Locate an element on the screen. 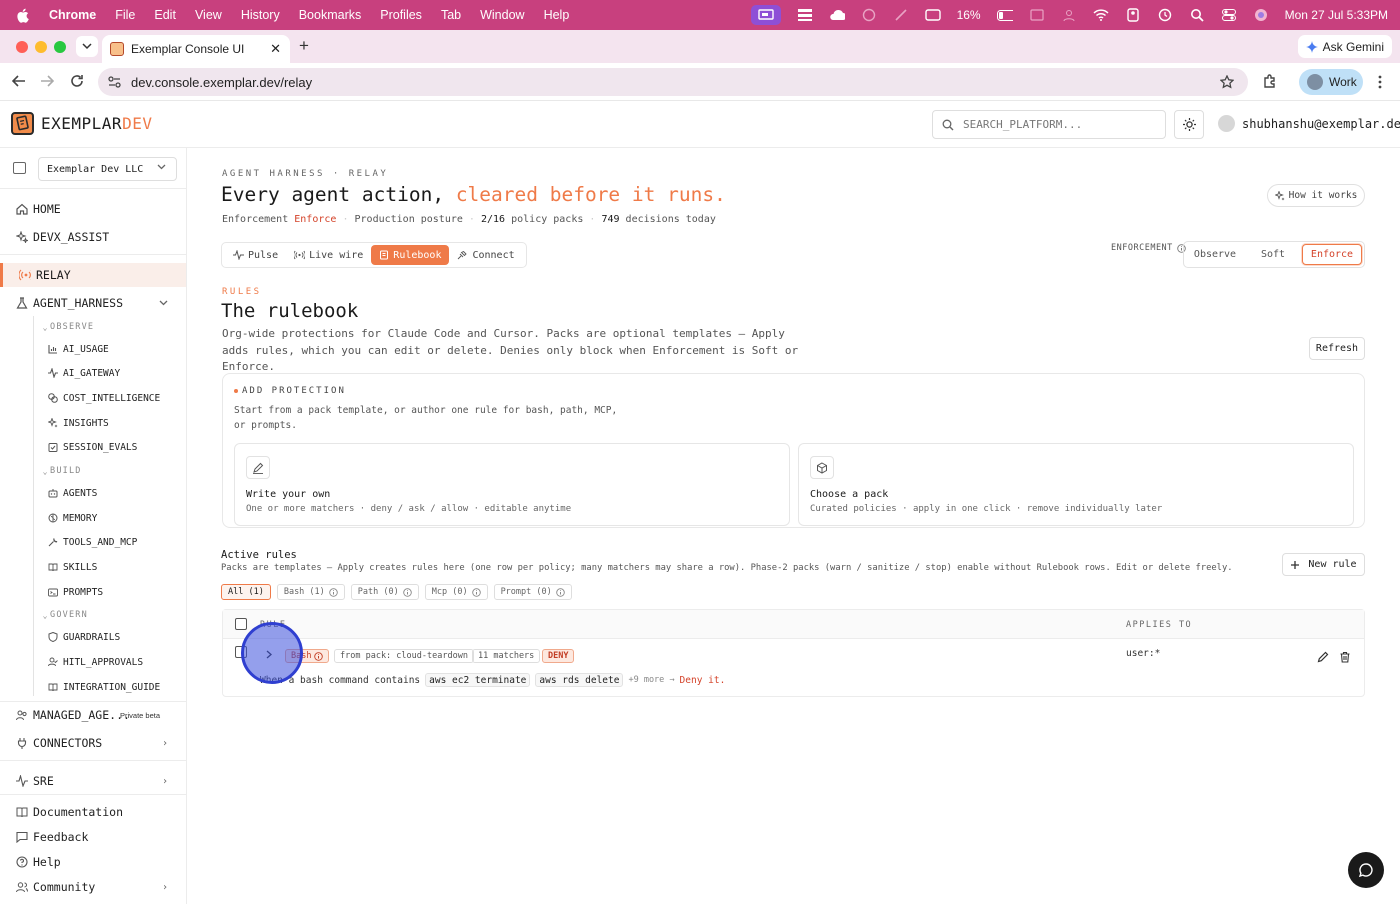 The width and height of the screenshot is (1400, 904). menu-edit: Edit is located at coordinates (165, 15).